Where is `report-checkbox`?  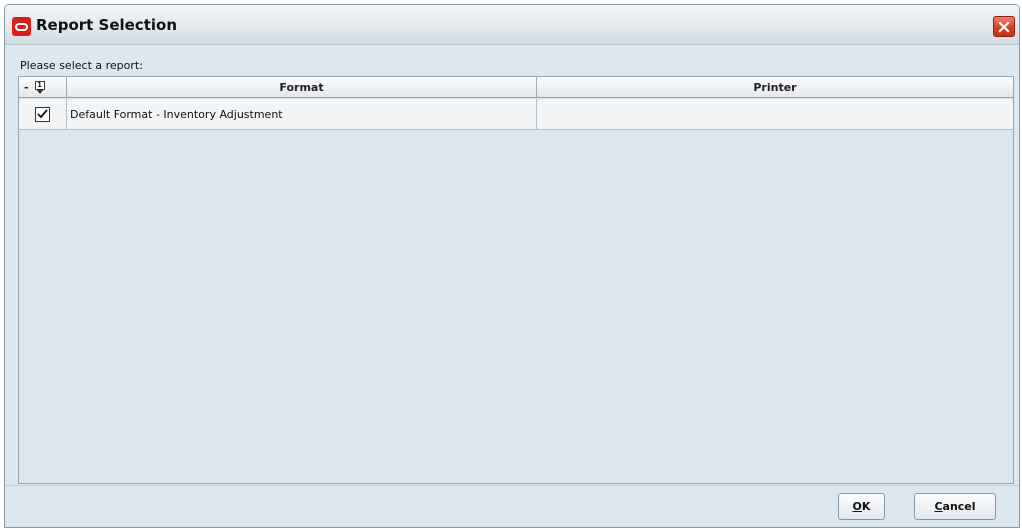
report-checkbox is located at coordinates (42, 114).